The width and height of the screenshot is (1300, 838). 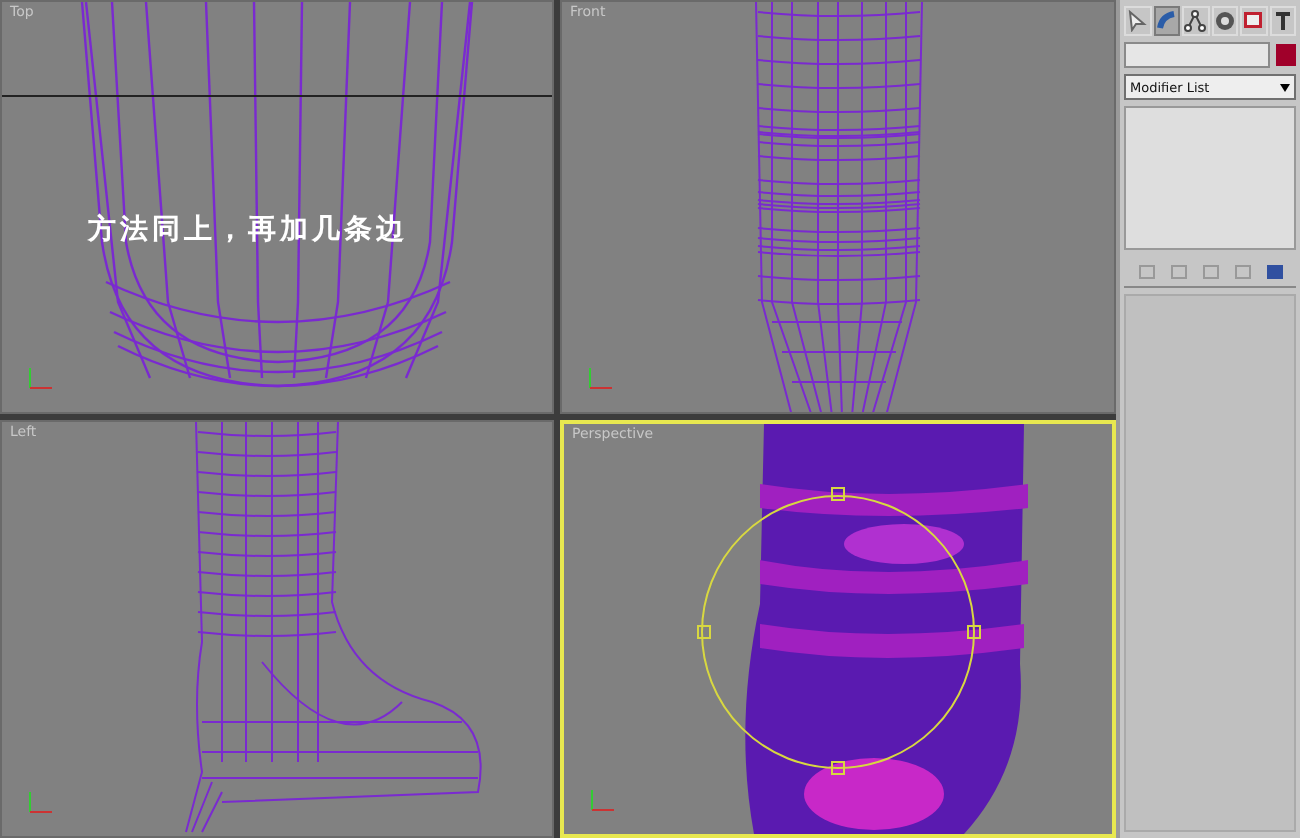 What do you see at coordinates (1282, 21) in the screenshot?
I see `hammer-icon` at bounding box center [1282, 21].